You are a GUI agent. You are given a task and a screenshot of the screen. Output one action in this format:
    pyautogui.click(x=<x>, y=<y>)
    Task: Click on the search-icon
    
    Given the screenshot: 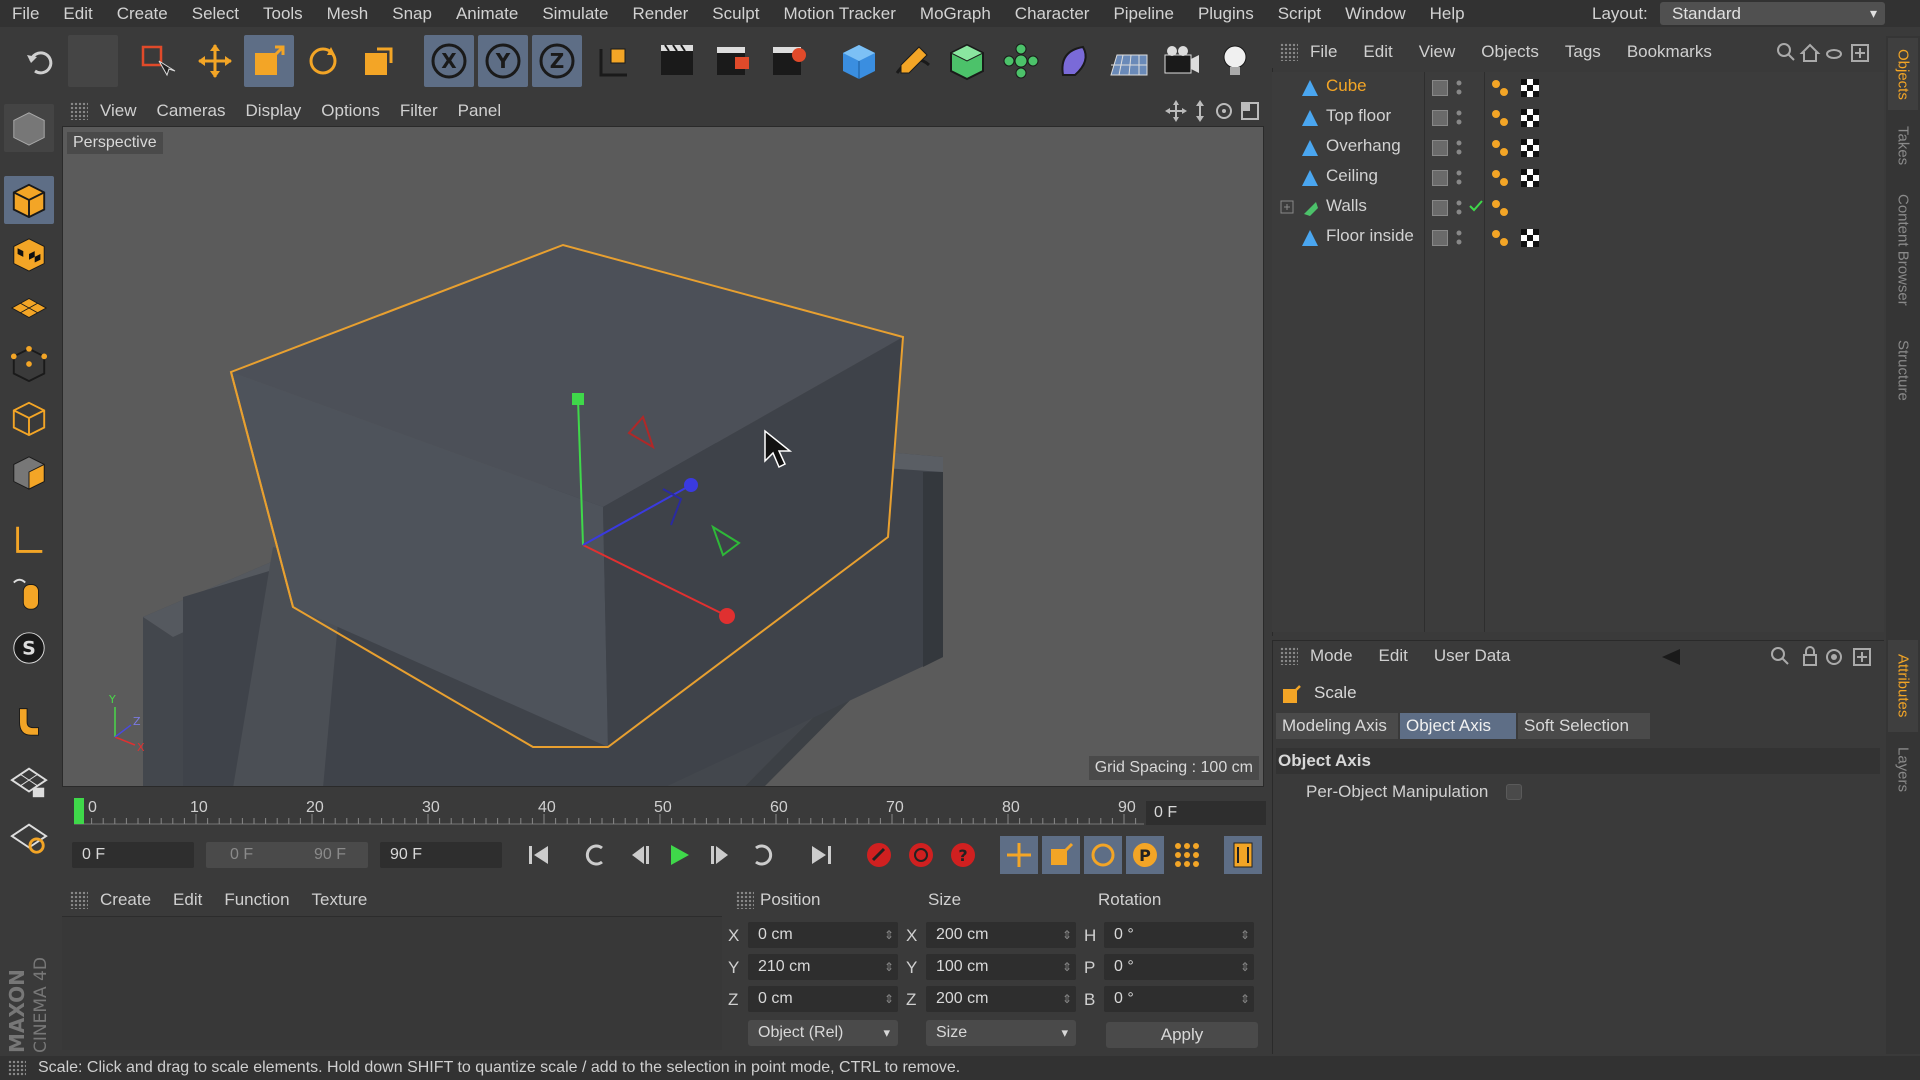 What is the action you would take?
    pyautogui.click(x=1780, y=656)
    